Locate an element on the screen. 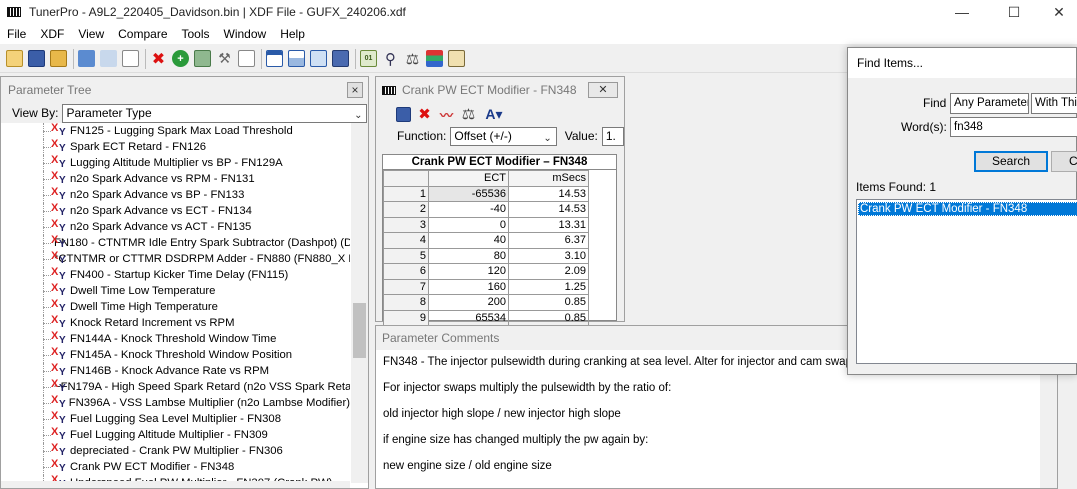  ect-cell: 40 is located at coordinates (468, 240).